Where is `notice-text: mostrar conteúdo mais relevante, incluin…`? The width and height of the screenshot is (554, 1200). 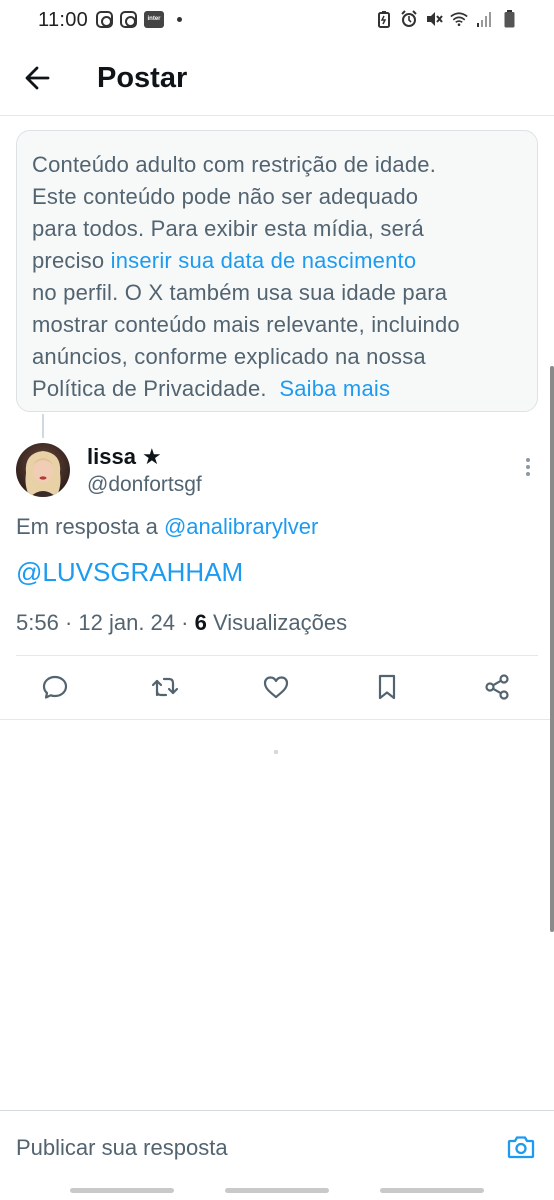
notice-text: mostrar conteúdo mais relevante, incluin… is located at coordinates (246, 324).